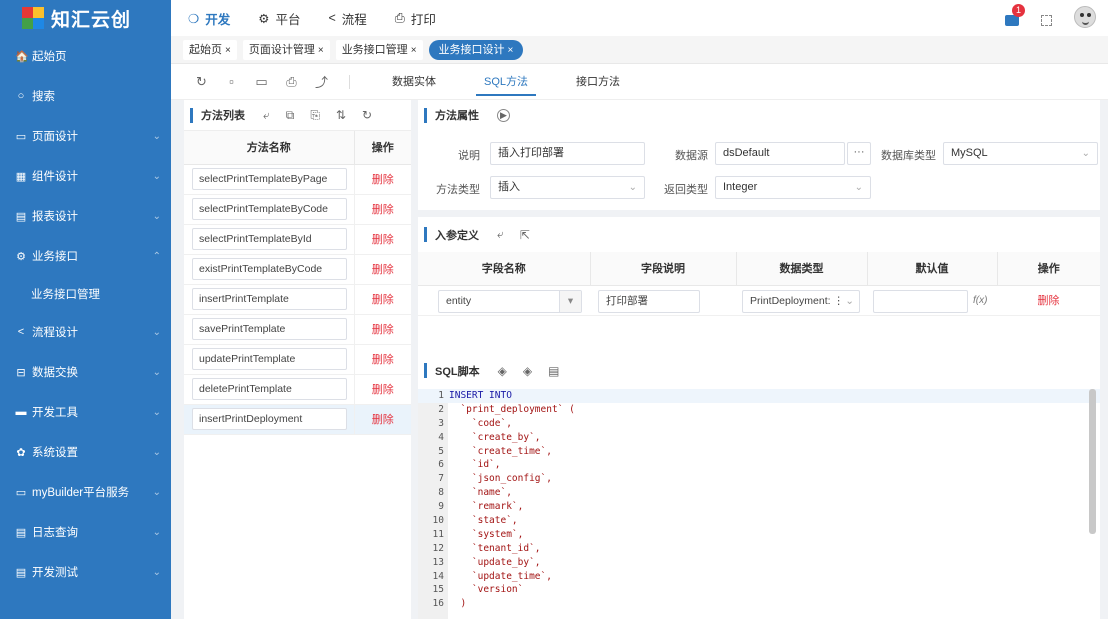  What do you see at coordinates (85, 216) in the screenshot?
I see `sidebar-item: ▤ 报表设计 ⌄` at bounding box center [85, 216].